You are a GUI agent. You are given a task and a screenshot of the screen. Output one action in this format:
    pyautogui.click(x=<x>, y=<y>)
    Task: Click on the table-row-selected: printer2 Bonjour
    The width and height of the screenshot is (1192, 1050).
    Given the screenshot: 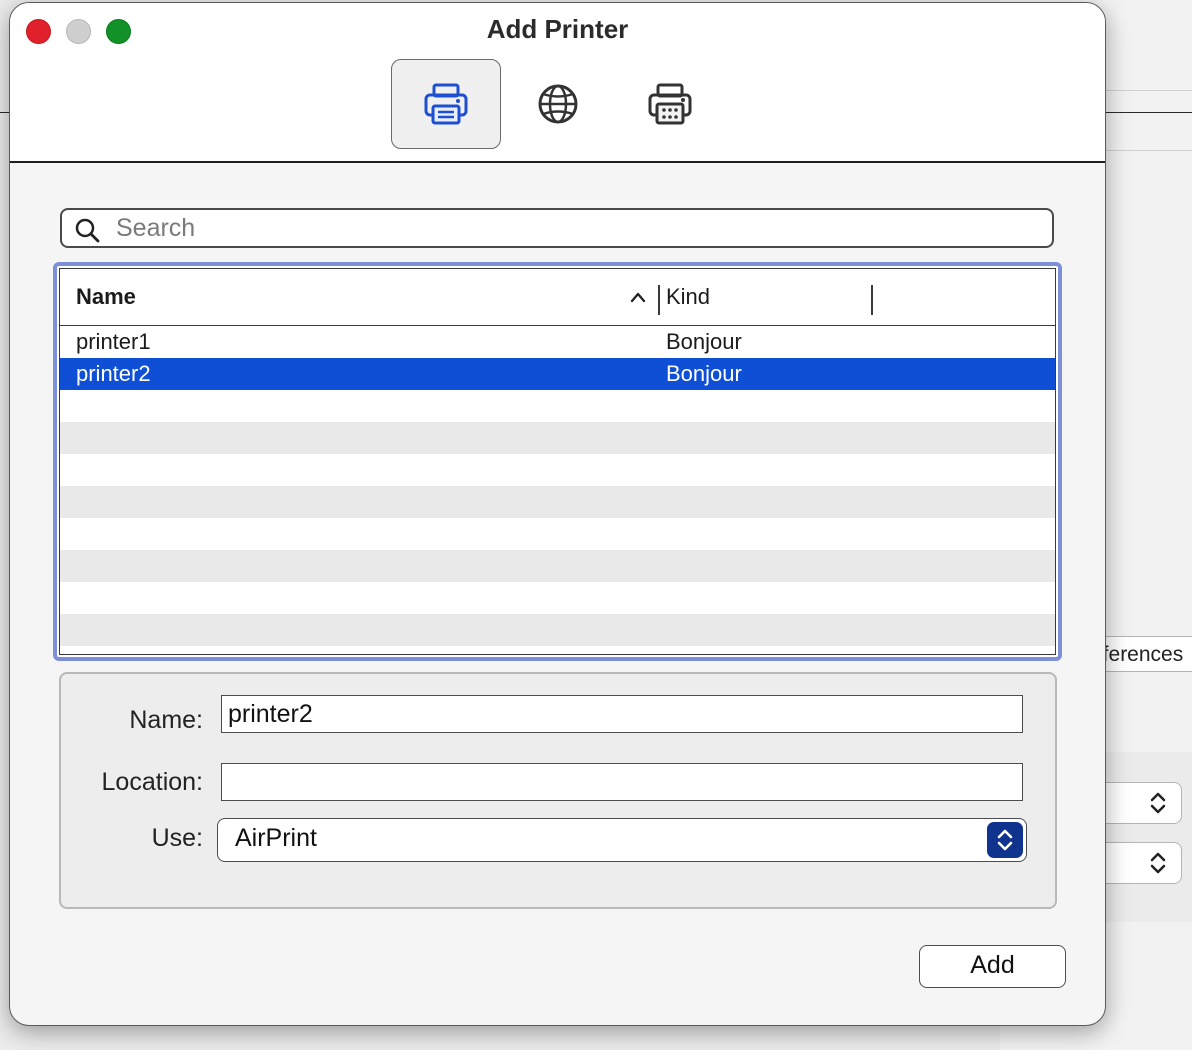 What is the action you would take?
    pyautogui.click(x=557, y=374)
    